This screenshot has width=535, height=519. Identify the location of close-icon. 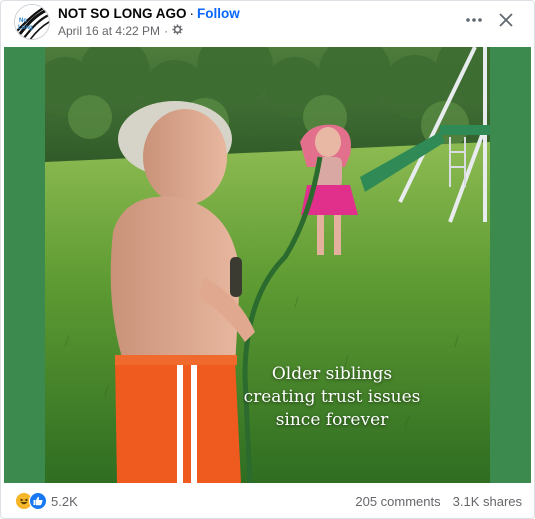
(506, 20).